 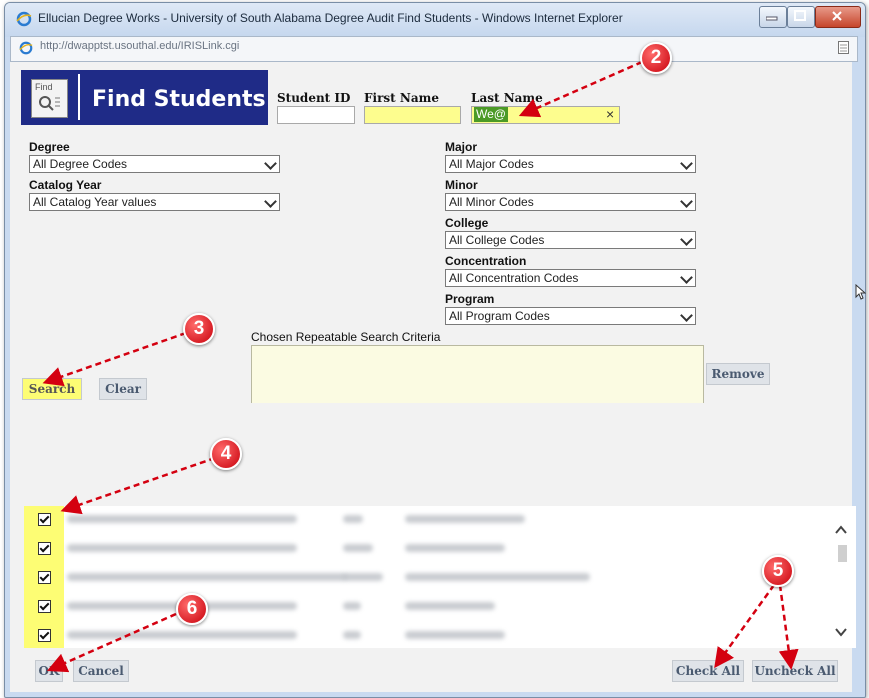 What do you see at coordinates (788, 627) in the screenshot?
I see `callout-5-arrow-b` at bounding box center [788, 627].